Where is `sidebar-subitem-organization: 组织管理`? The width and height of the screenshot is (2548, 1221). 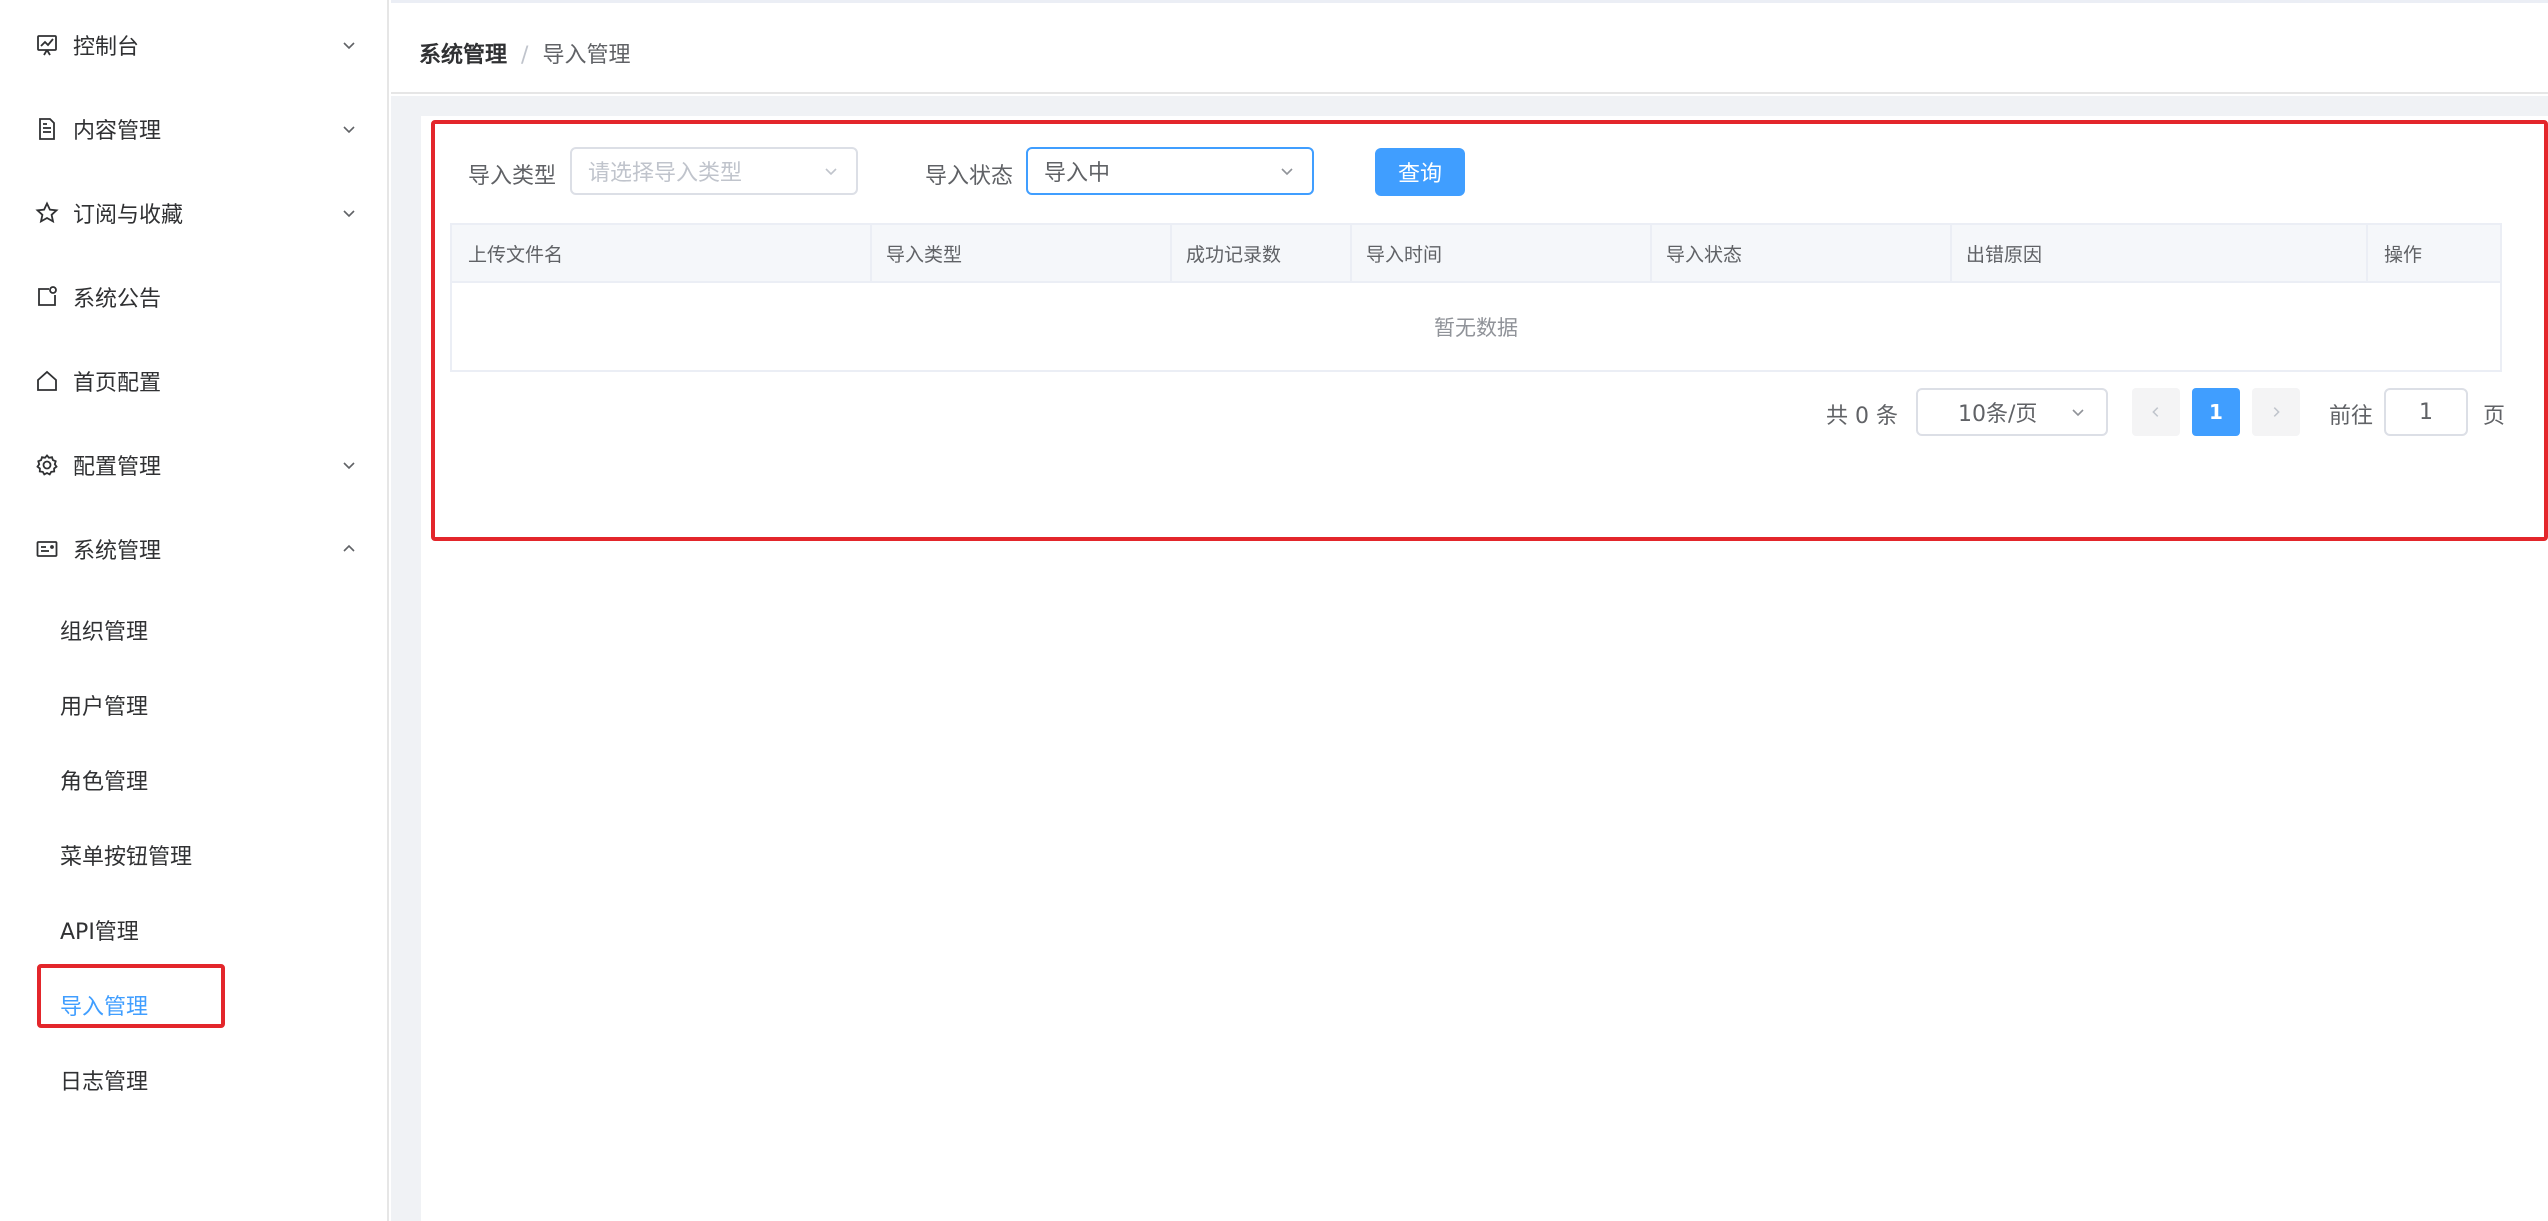
sidebar-subitem-organization: 组织管理 is located at coordinates (193, 629).